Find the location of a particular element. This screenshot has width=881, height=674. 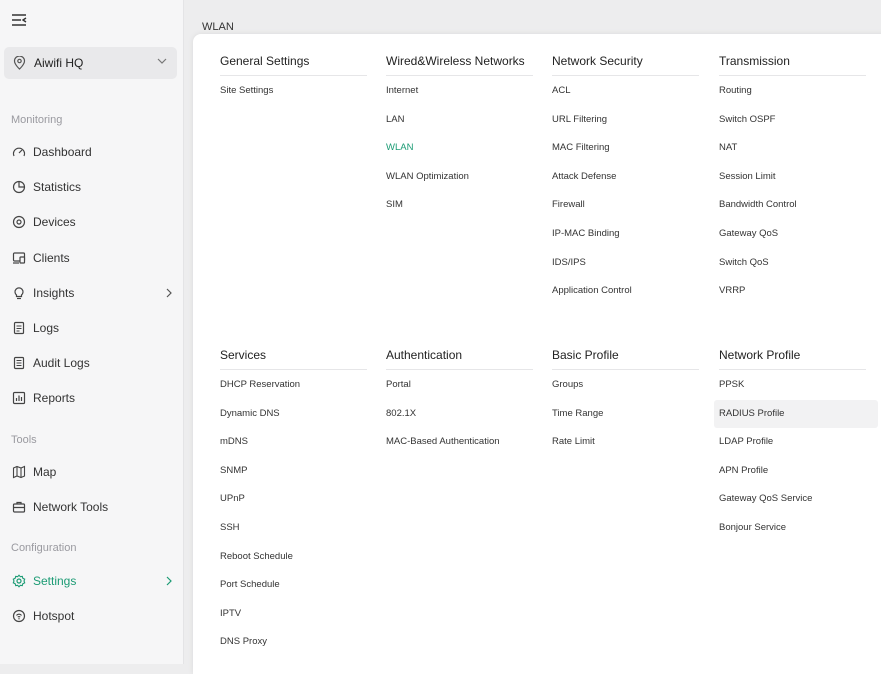

menu-group-title: Transmission is located at coordinates (792, 65).